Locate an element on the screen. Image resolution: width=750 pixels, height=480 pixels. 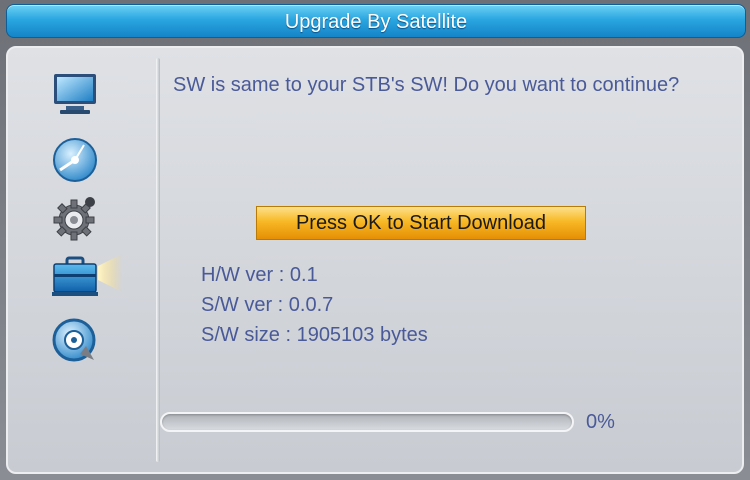
tv-icon is located at coordinates (75, 94).